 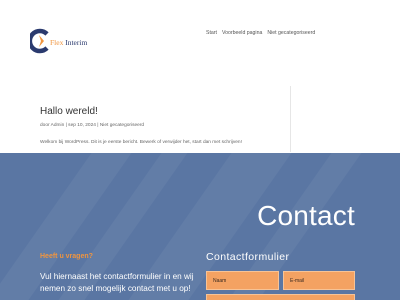 I want to click on email-field: E-mail, so click(x=319, y=280).